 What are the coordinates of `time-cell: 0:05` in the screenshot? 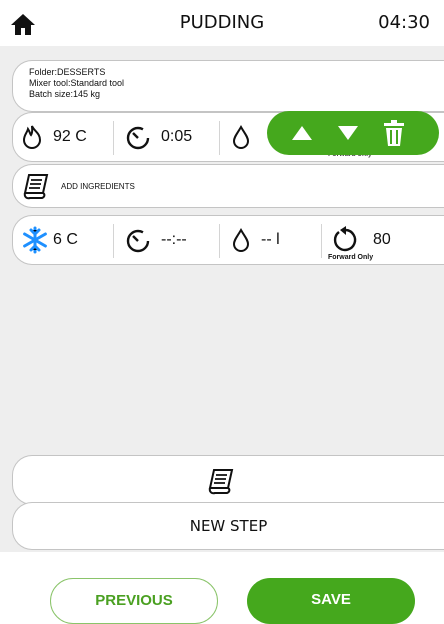 It's located at (158, 137).